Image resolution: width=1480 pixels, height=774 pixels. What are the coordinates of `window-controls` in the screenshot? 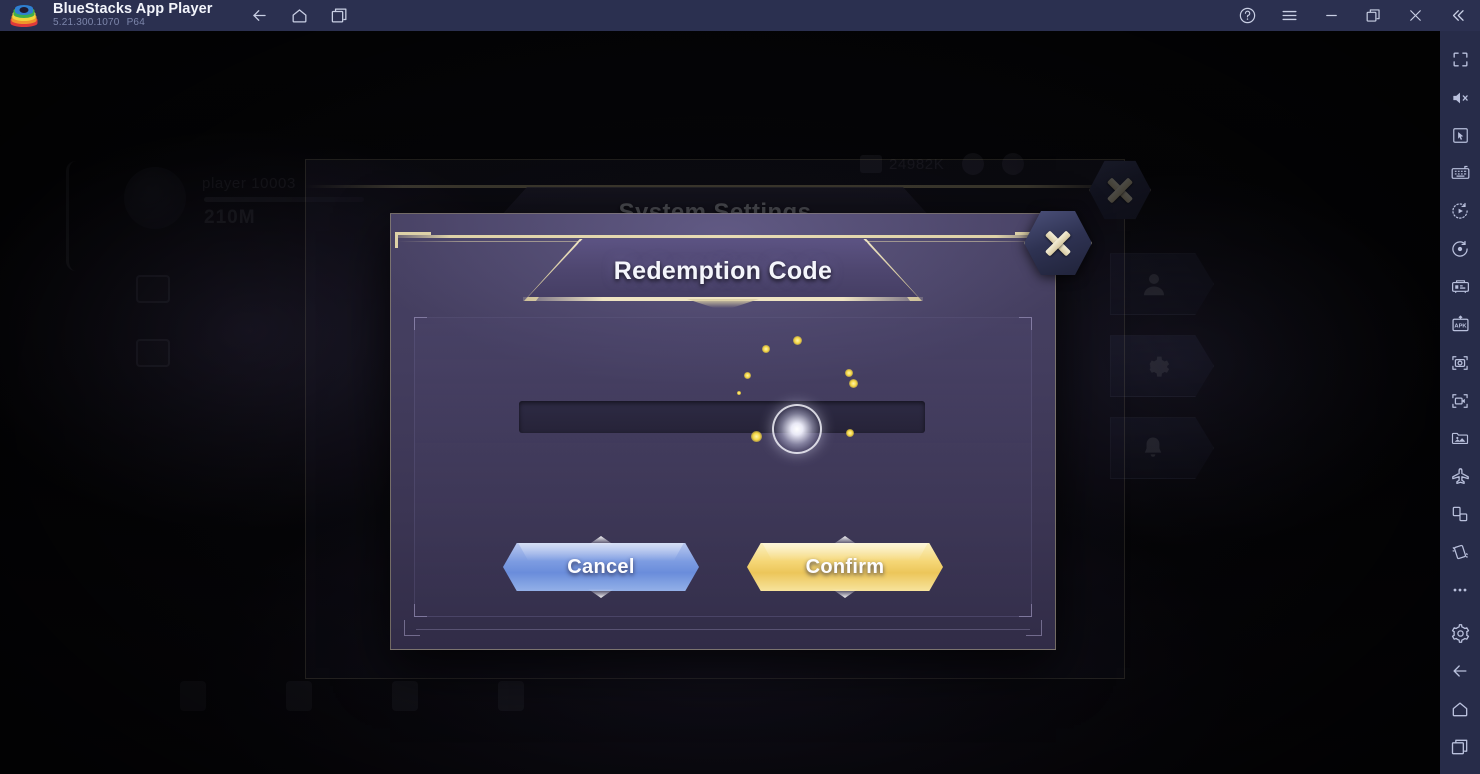 It's located at (1354, 15).